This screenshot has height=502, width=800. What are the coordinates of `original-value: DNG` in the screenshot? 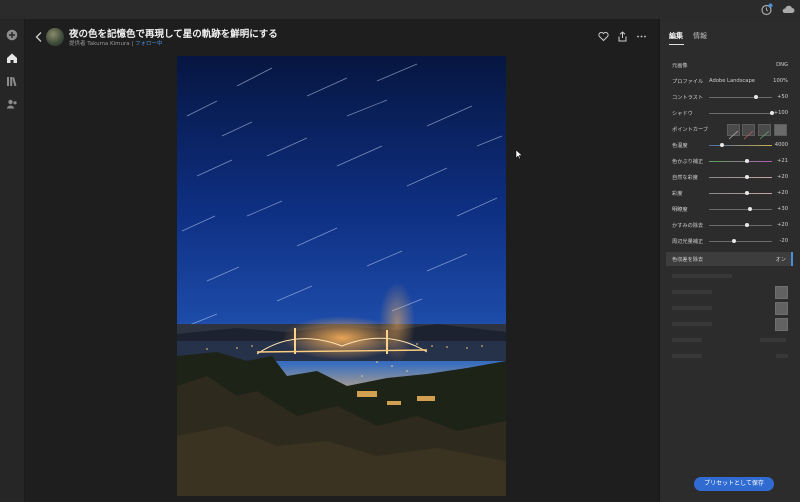 It's located at (782, 65).